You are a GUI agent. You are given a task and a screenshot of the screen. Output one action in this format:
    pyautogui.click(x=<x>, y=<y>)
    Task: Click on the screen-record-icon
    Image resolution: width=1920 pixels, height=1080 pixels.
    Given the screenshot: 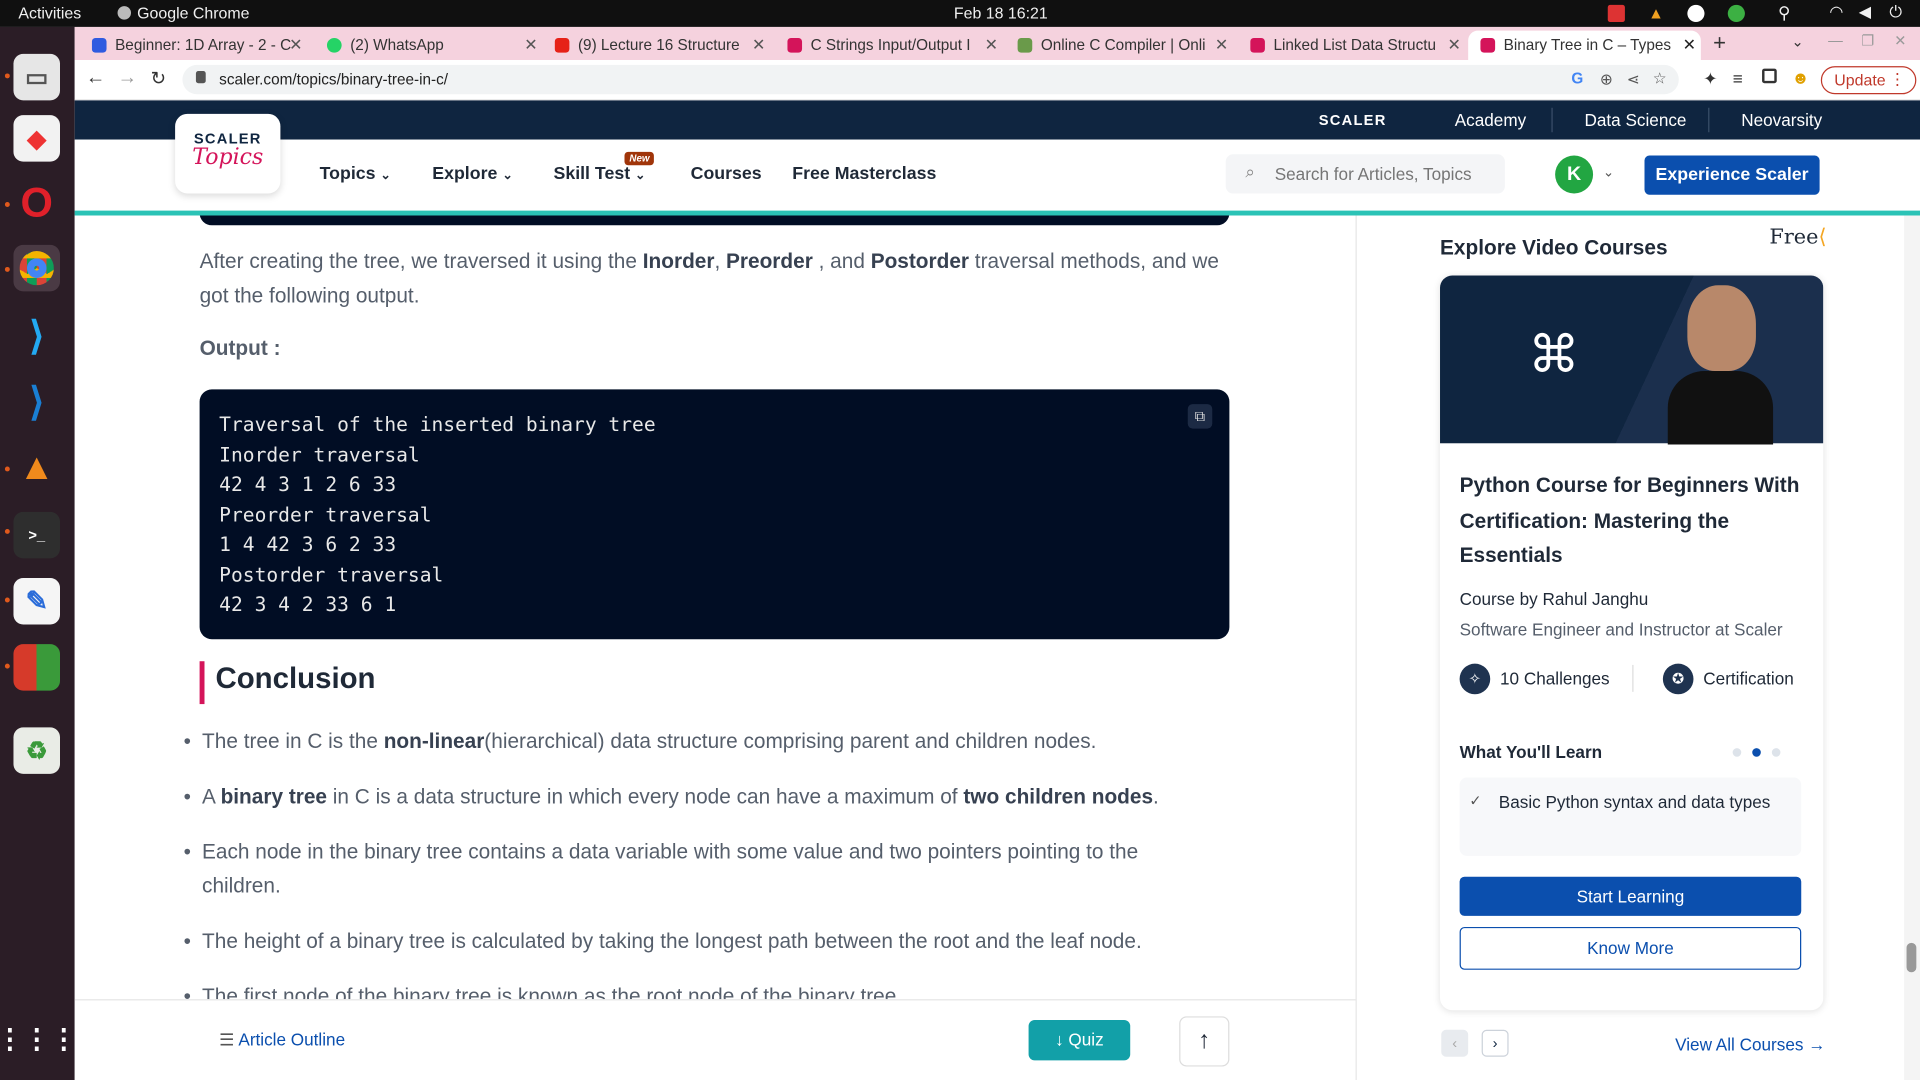 What is the action you would take?
    pyautogui.click(x=1616, y=13)
    